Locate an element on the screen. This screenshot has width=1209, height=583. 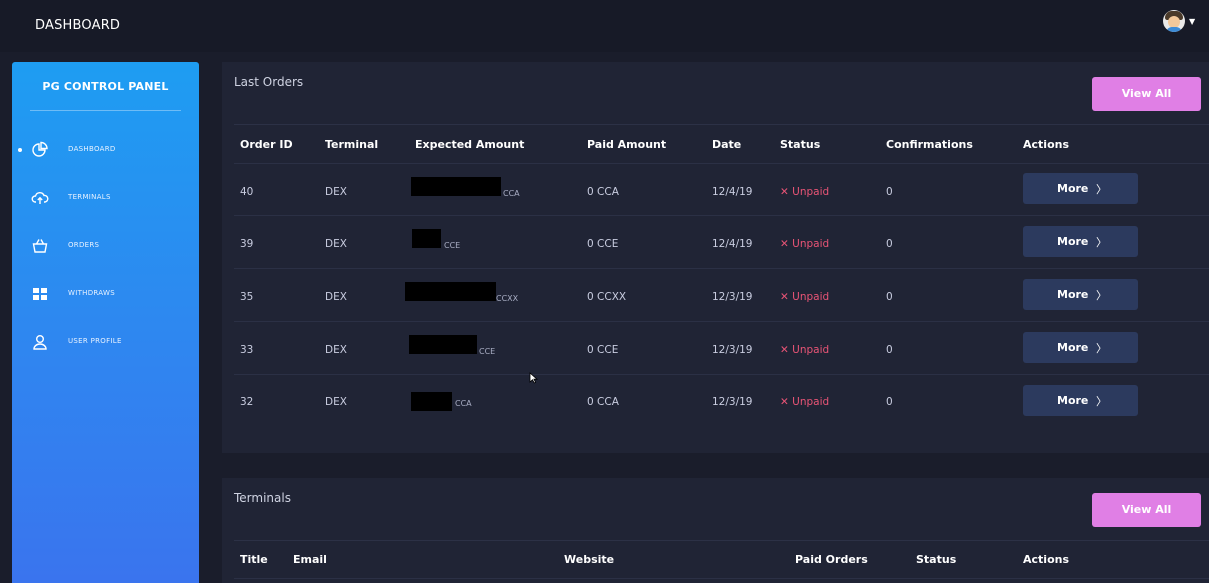
sidebar-divider is located at coordinates (105, 110).